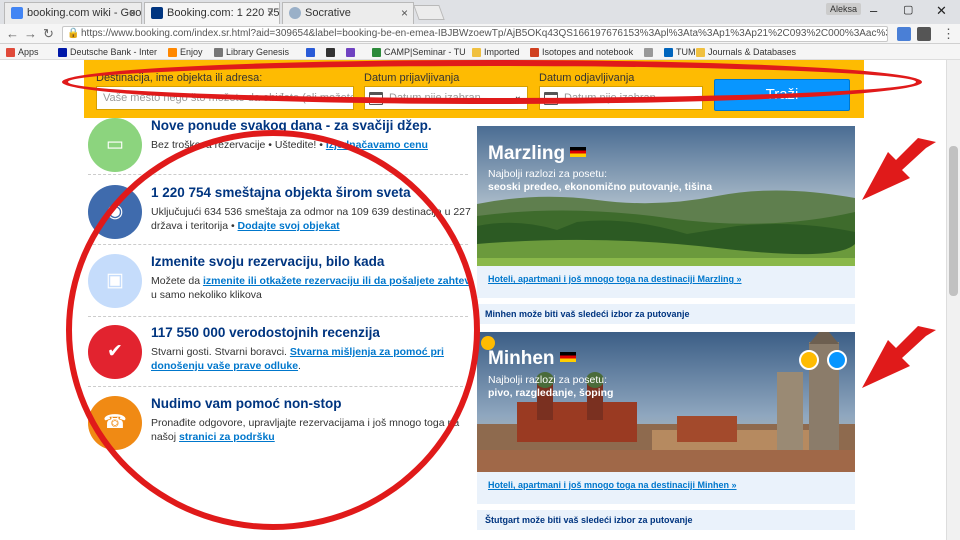  Describe the element at coordinates (492, 82) in the screenshot. I see `annotation-ellipse-searchbar` at that location.